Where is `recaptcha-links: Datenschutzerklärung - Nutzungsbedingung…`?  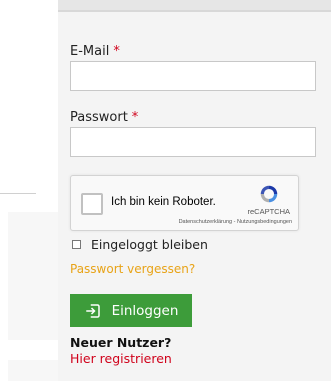 recaptcha-links: Datenschutzerklärung - Nutzungsbedingung… is located at coordinates (235, 222).